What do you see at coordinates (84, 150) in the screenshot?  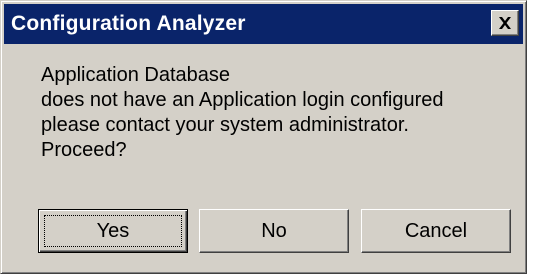 I see `message-line: Proceed?` at bounding box center [84, 150].